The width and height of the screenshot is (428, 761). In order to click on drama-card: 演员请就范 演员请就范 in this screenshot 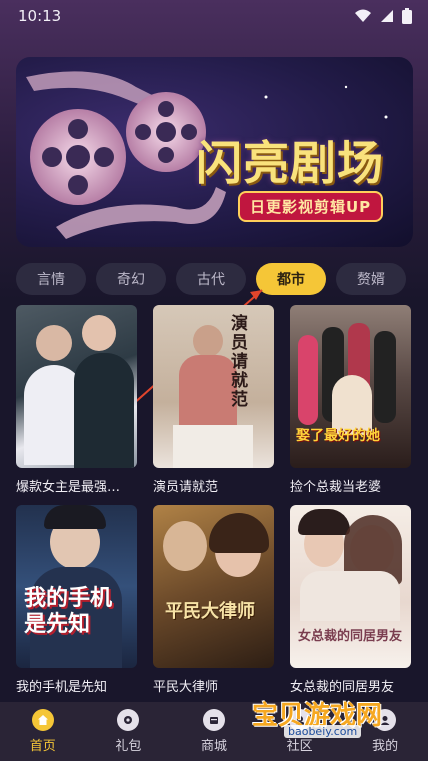, I will do `click(213, 405)`.